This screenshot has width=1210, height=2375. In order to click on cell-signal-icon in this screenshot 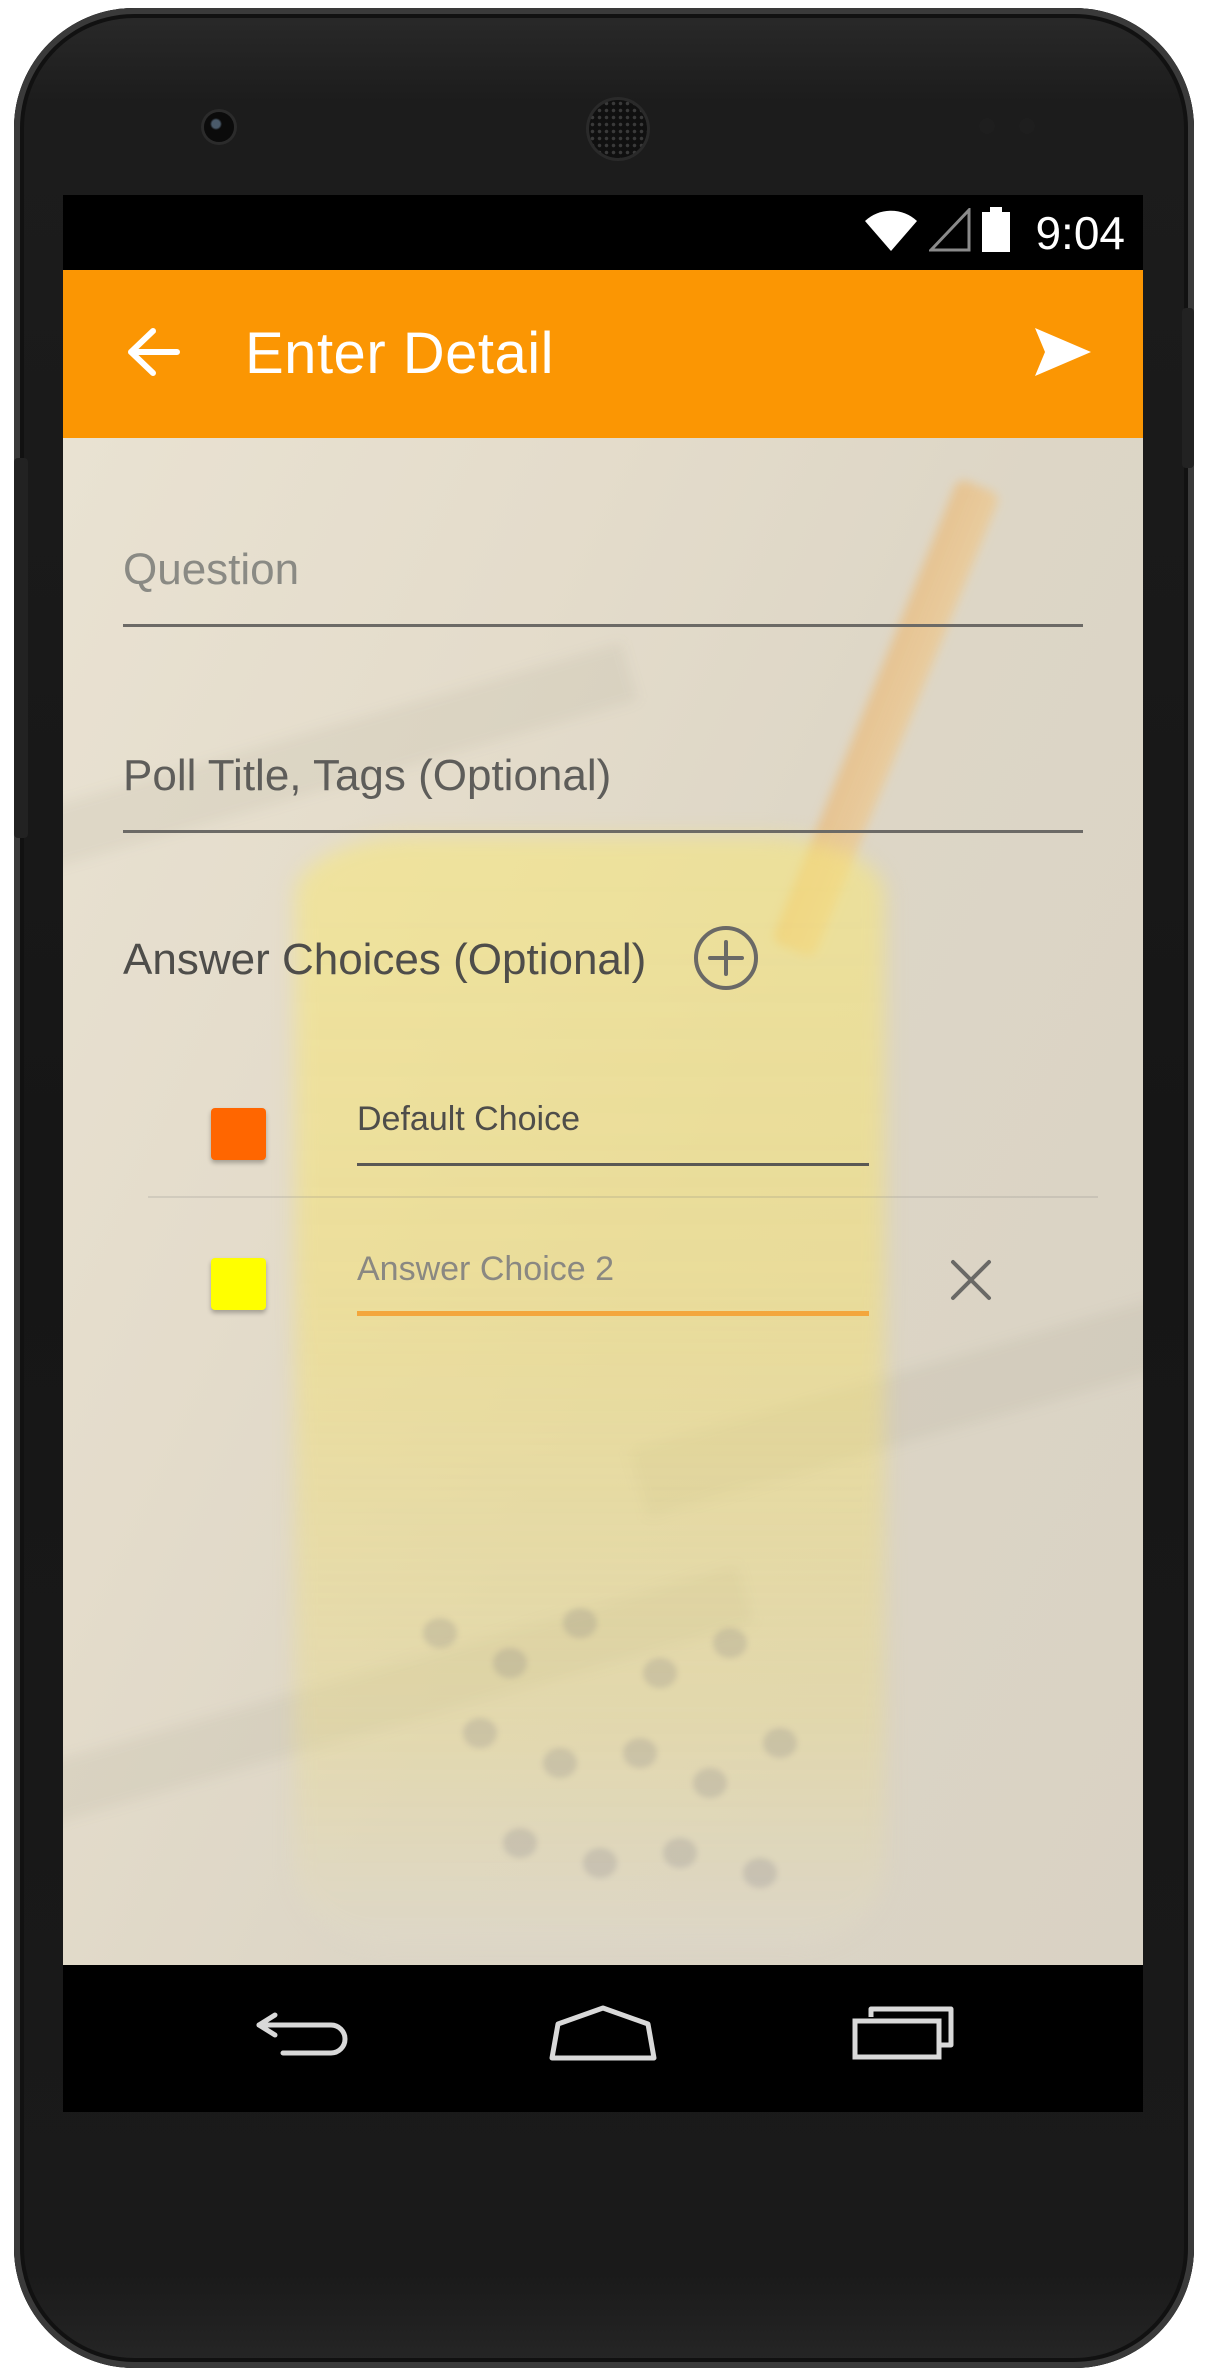, I will do `click(949, 231)`.